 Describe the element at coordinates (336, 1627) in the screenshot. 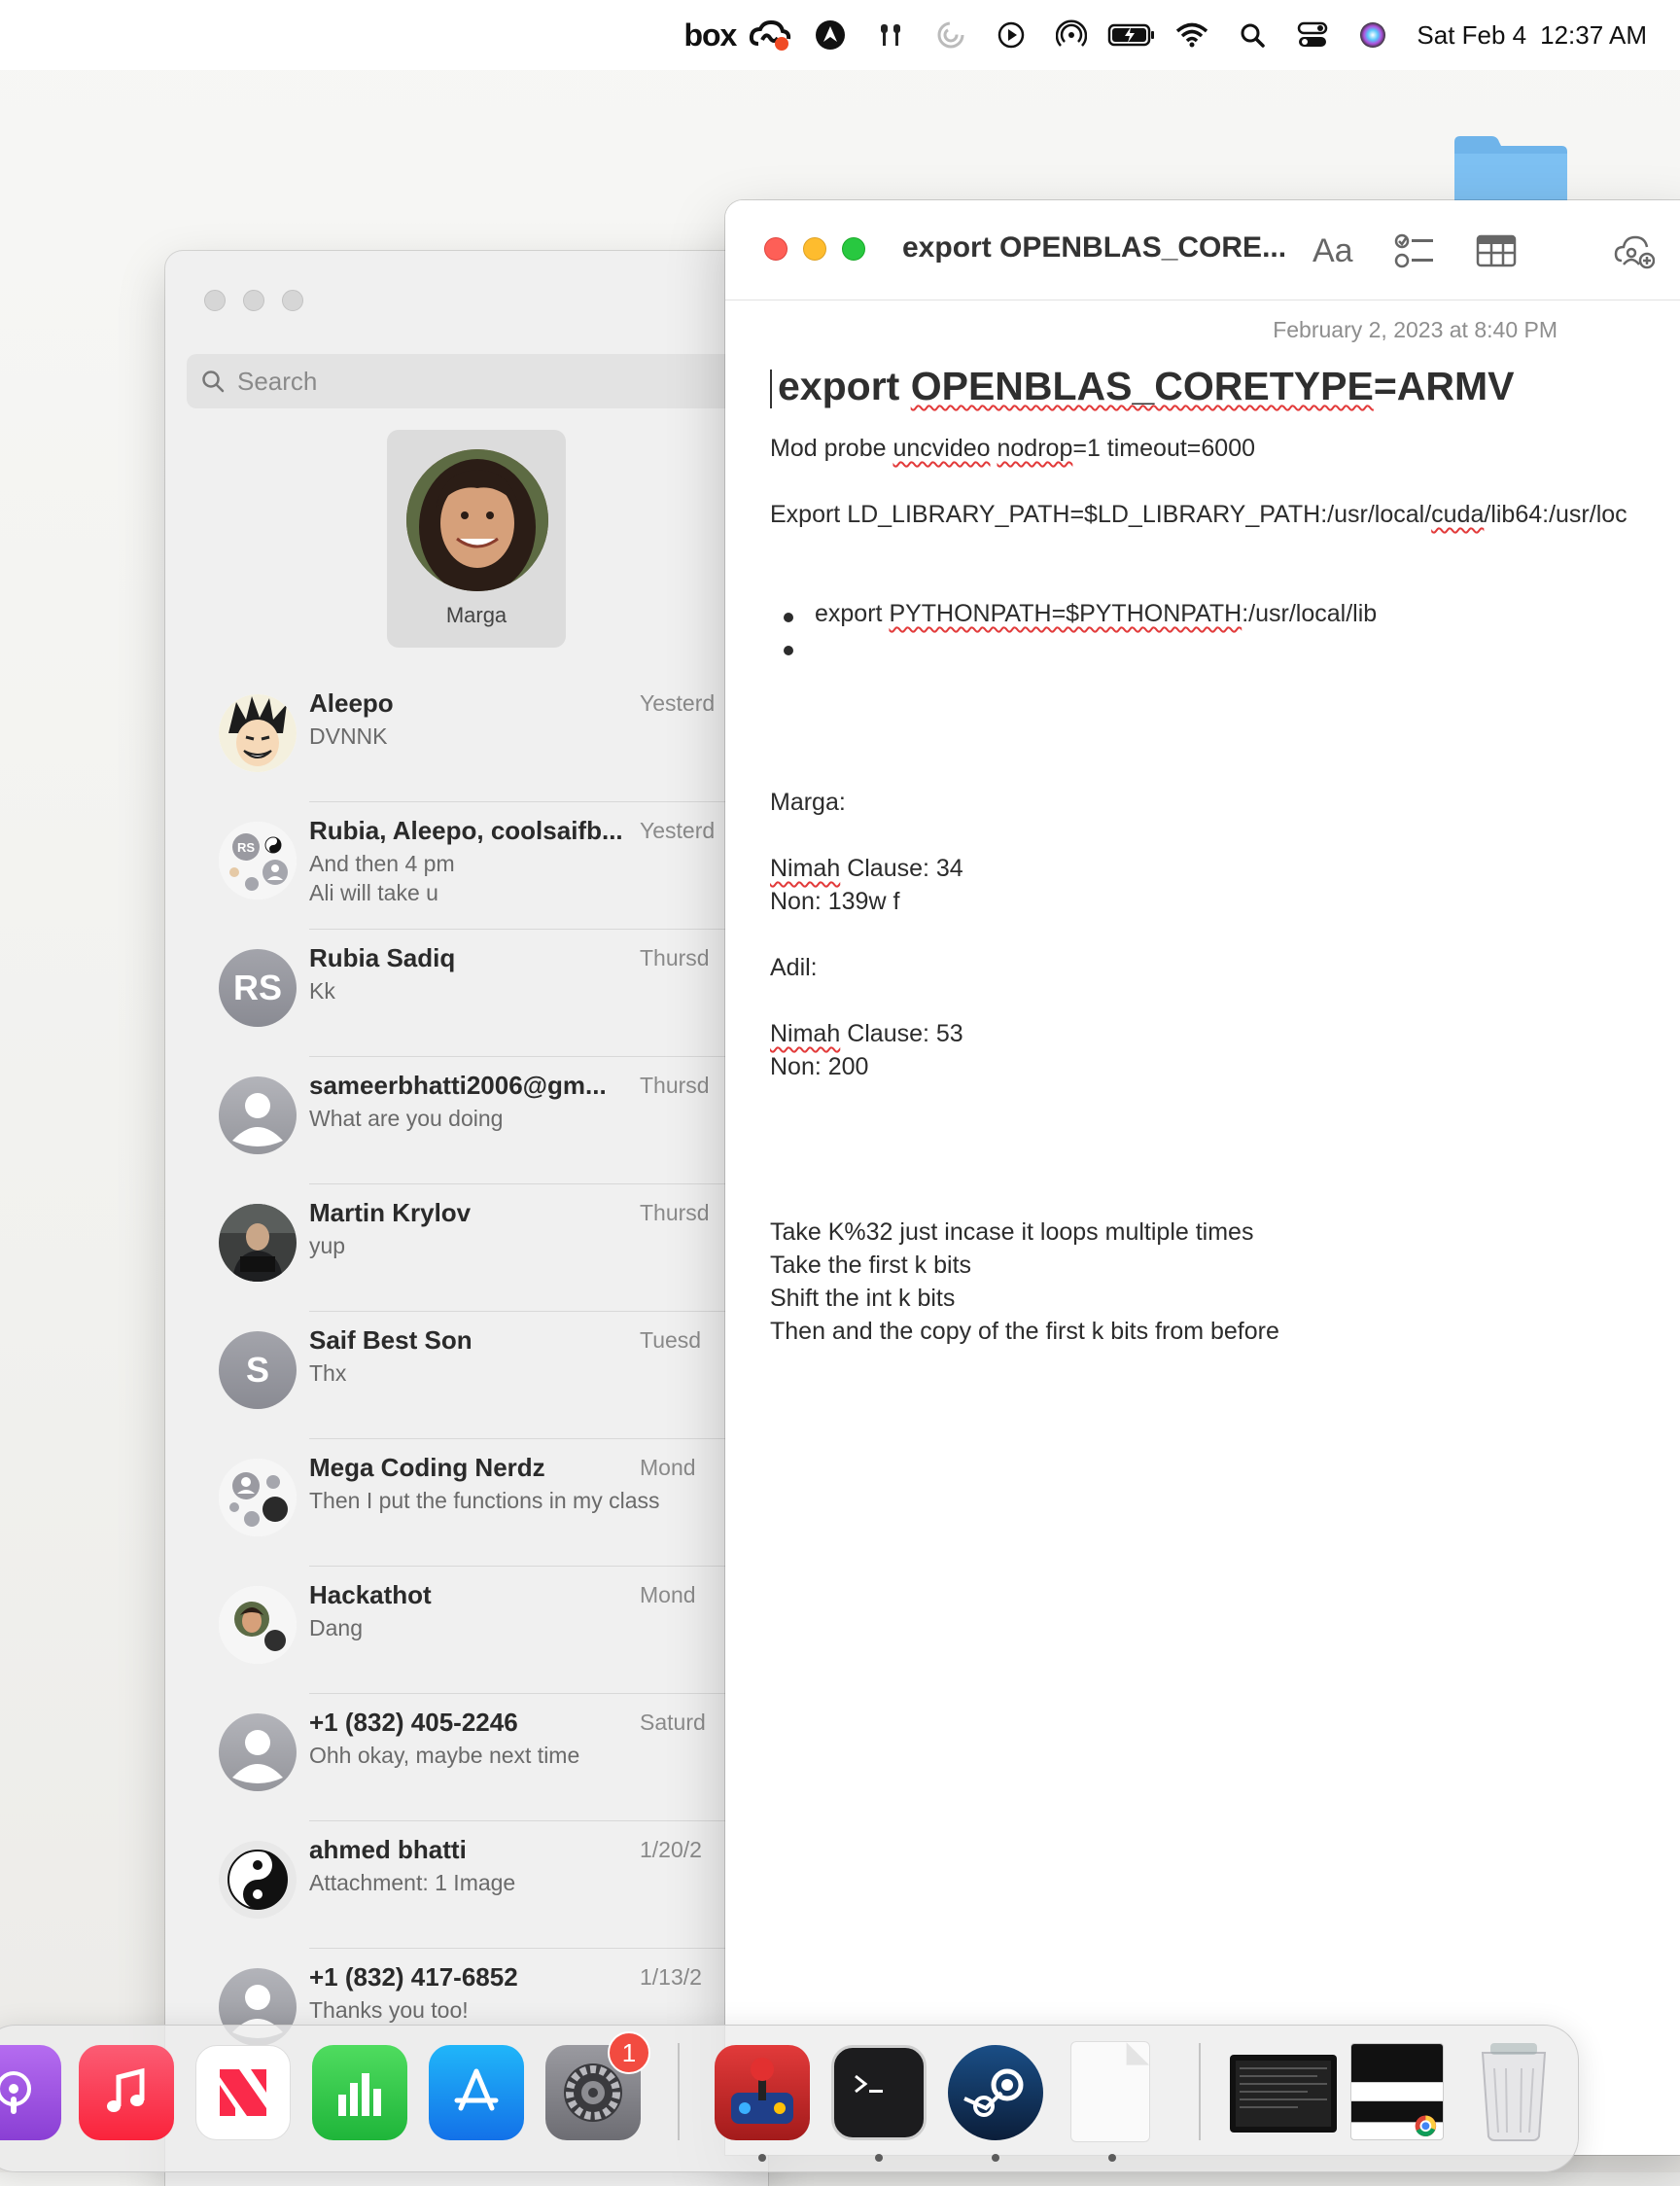

I see `conversation-preview: Dang` at that location.